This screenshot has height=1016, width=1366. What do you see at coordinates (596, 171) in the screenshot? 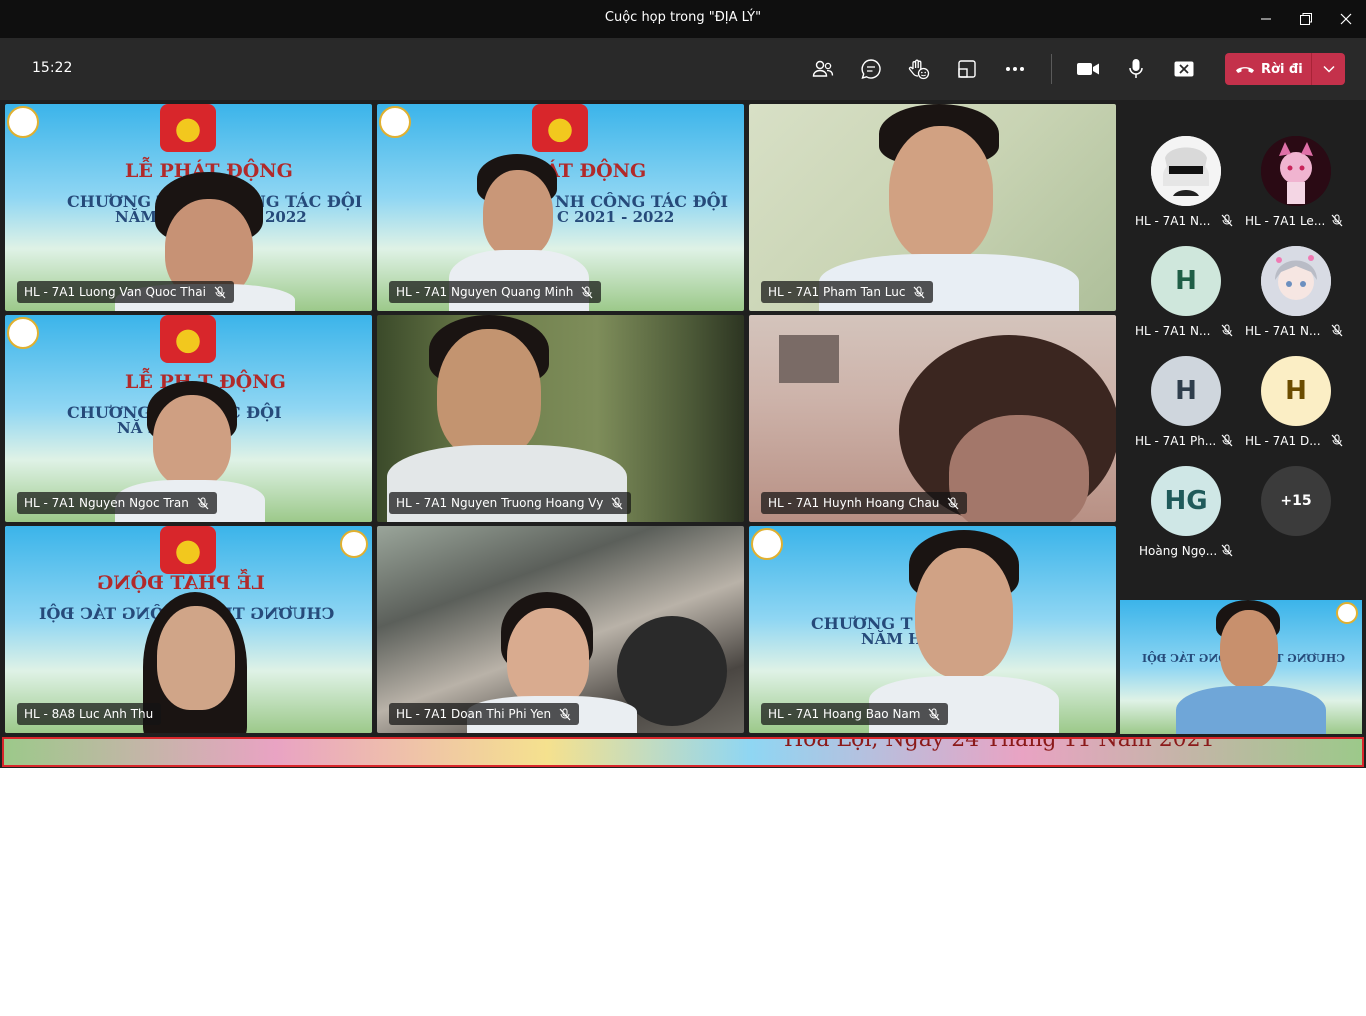
I see `banner-line1: ÁT ĐỘNG` at bounding box center [596, 171].